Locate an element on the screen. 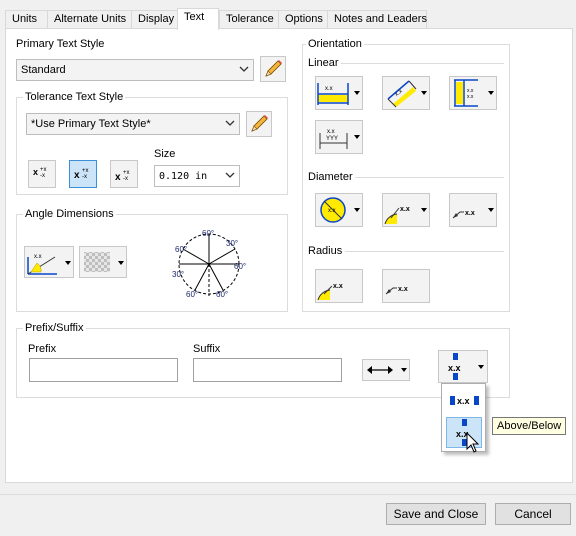 The width and height of the screenshot is (576, 536). diameter-leader-icon: x.x is located at coordinates (397, 215).